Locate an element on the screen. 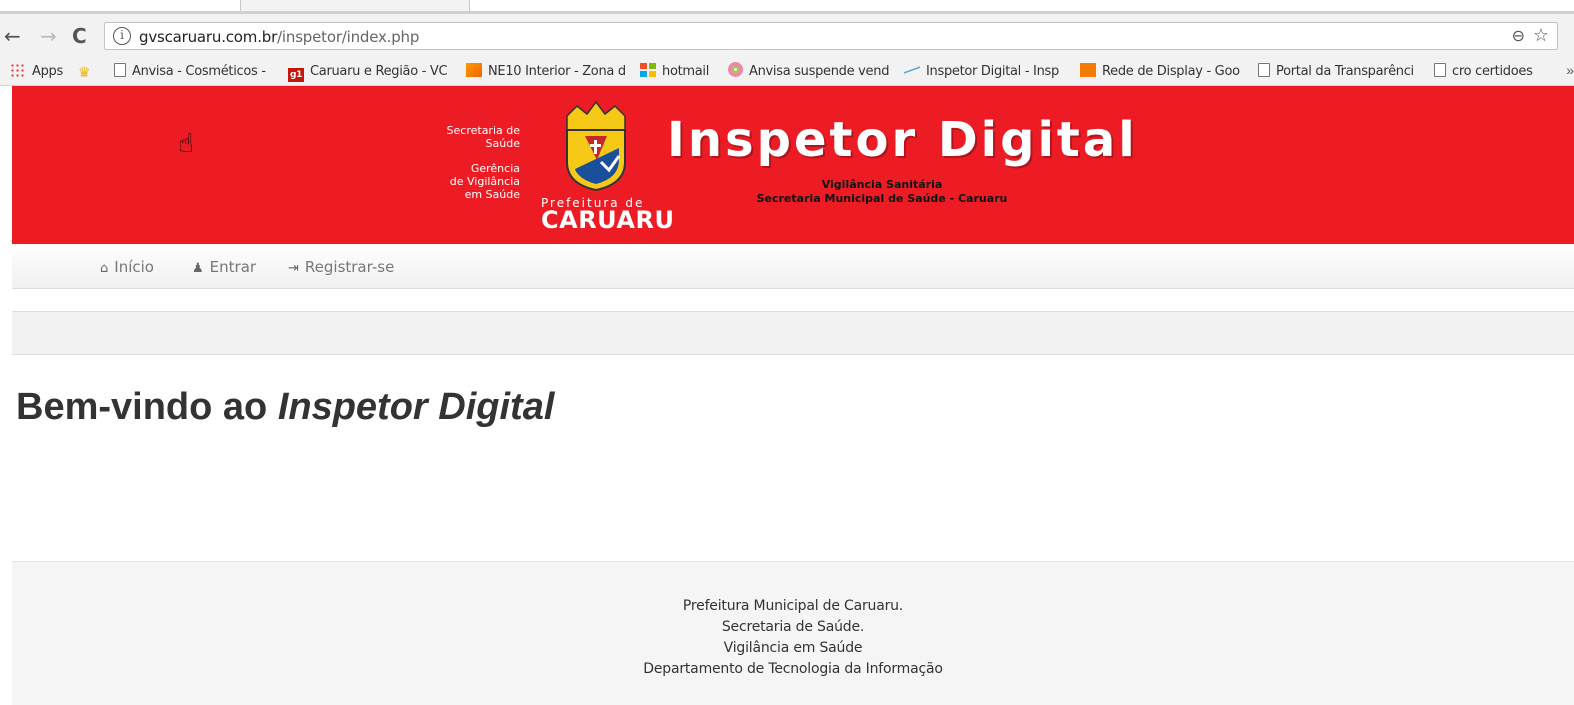  bookmark-cro-certidoes: cro certidoes is located at coordinates (1483, 72).